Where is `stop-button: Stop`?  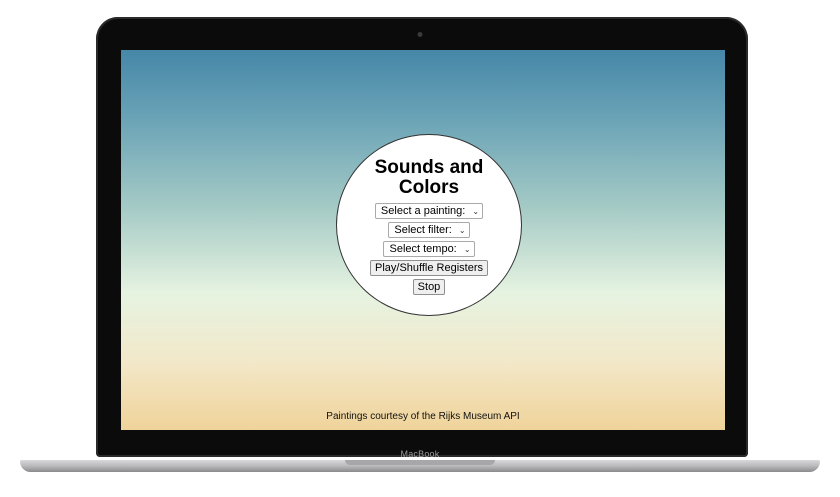 stop-button: Stop is located at coordinates (429, 286).